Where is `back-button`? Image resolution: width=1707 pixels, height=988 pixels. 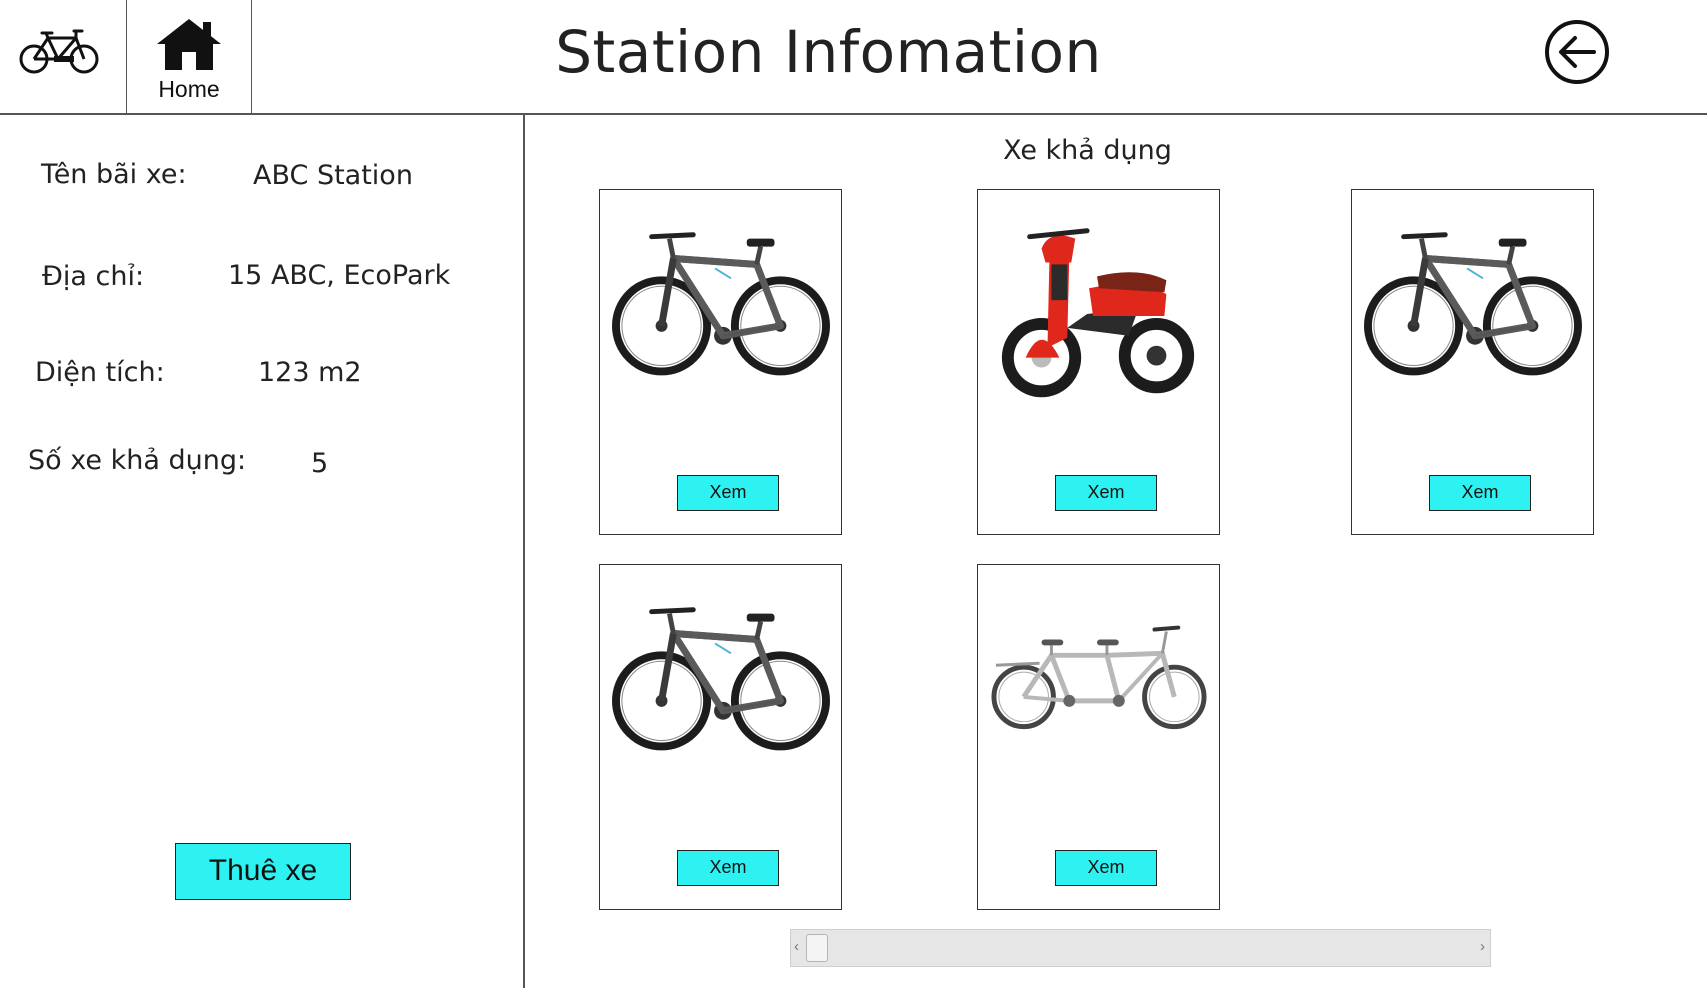
back-button is located at coordinates (1577, 52).